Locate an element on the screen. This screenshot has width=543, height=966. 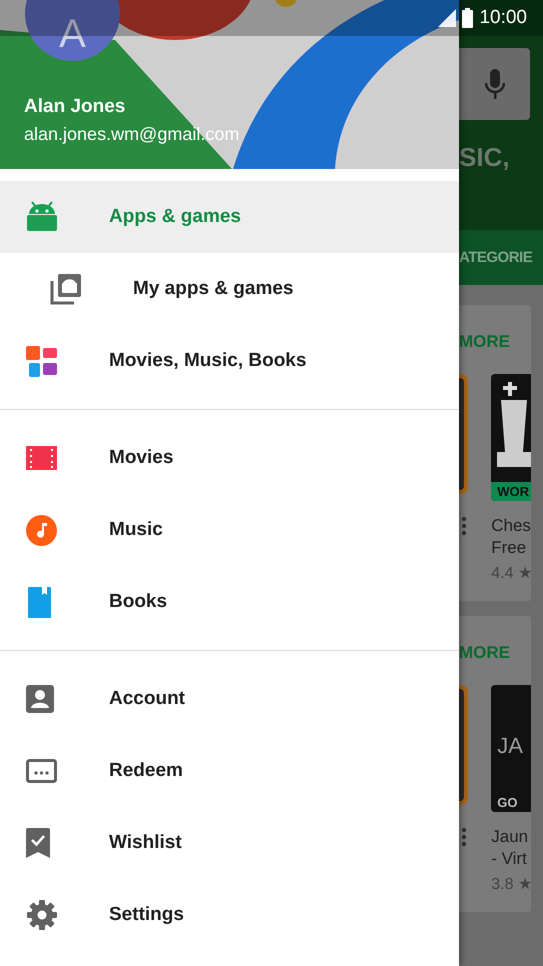
menu-item: Music is located at coordinates (229, 530).